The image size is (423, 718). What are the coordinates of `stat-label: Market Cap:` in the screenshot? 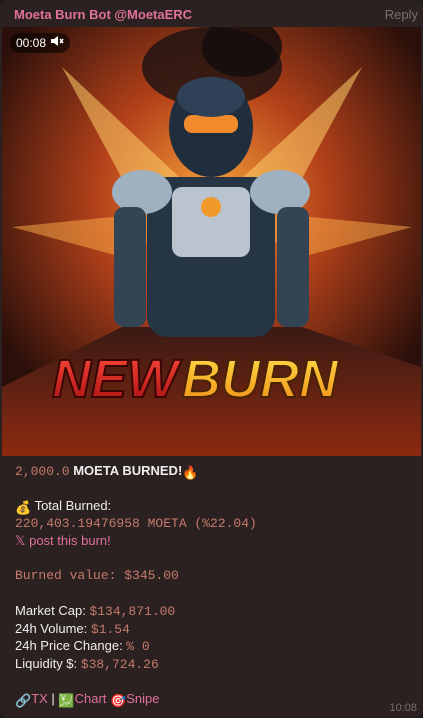 It's located at (52, 610).